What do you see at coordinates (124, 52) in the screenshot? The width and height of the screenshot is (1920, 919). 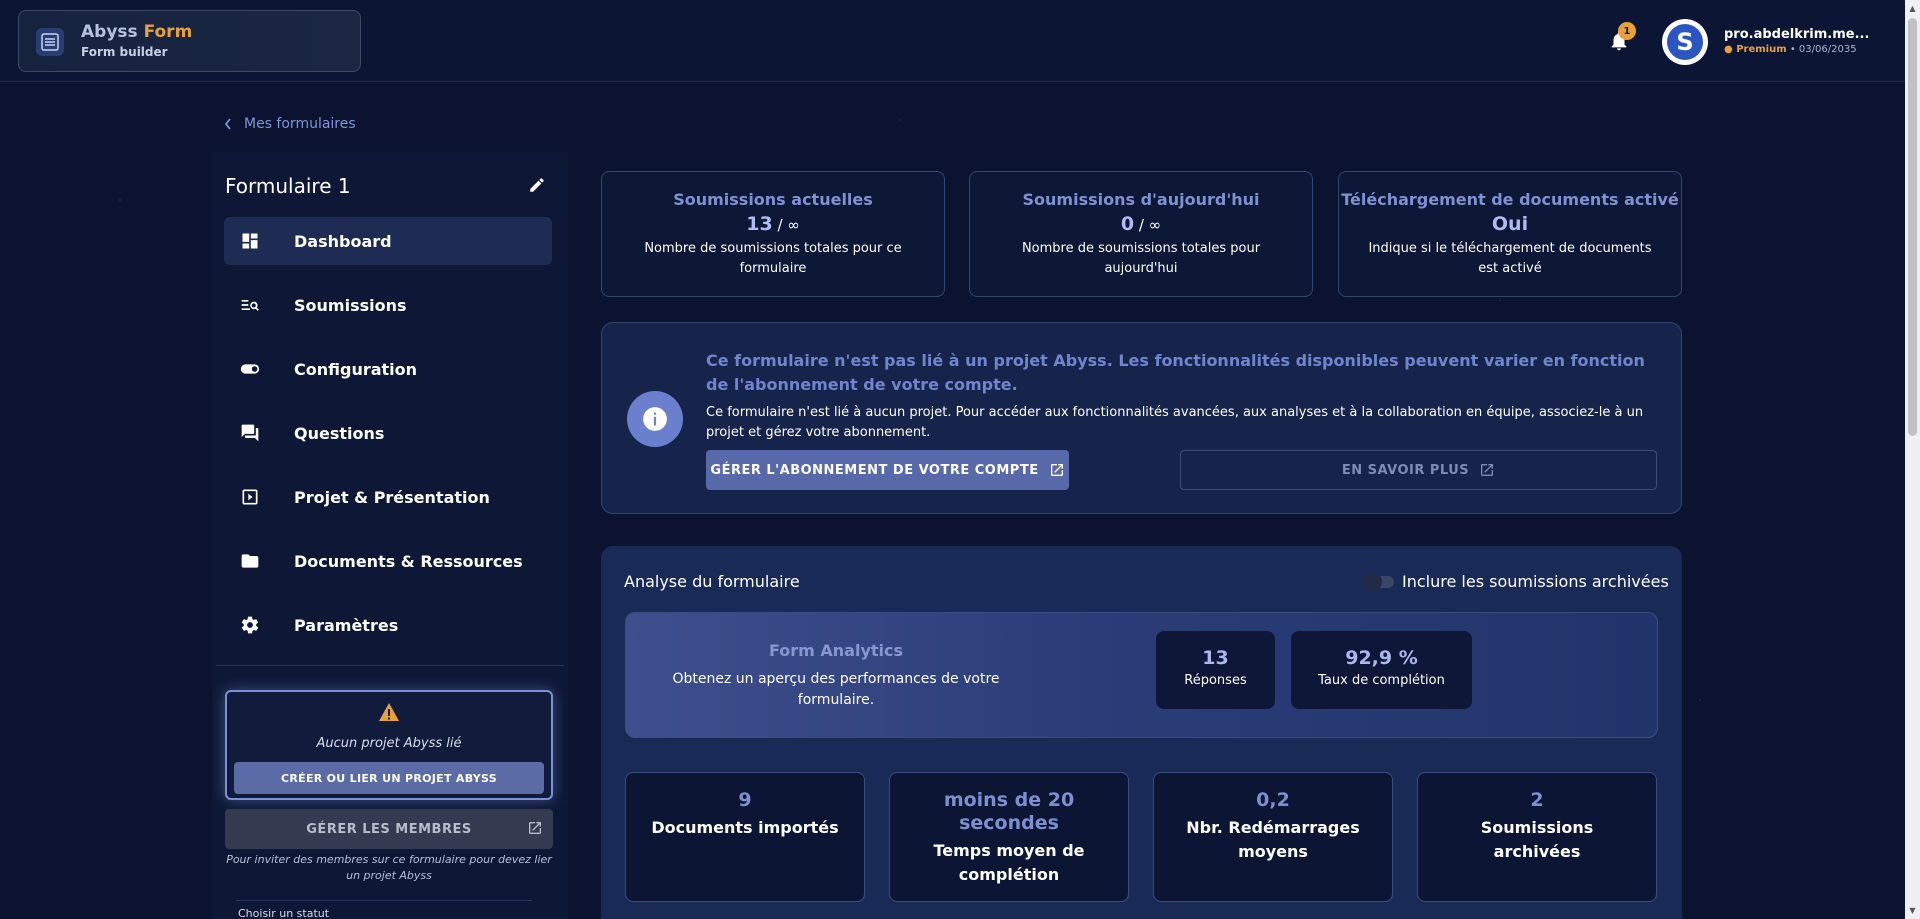 I see `brand-subtitle: Form builder` at bounding box center [124, 52].